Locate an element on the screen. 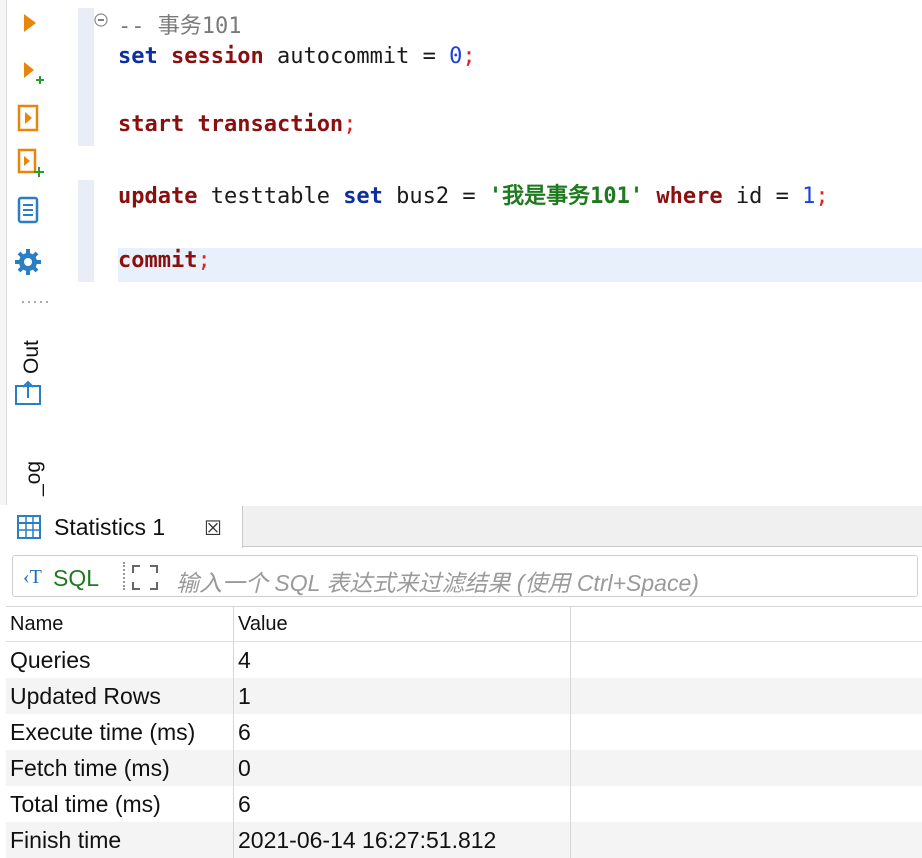  output-icon is located at coordinates (29, 397).